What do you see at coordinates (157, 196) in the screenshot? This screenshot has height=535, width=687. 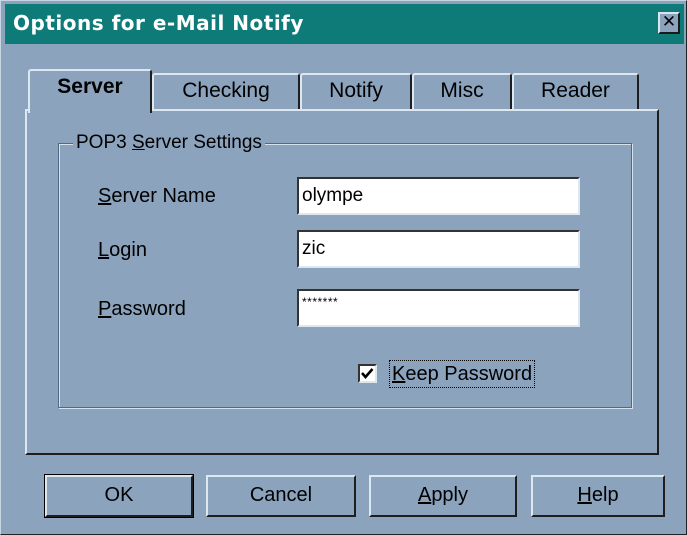 I see `server-name-label: Server Name` at bounding box center [157, 196].